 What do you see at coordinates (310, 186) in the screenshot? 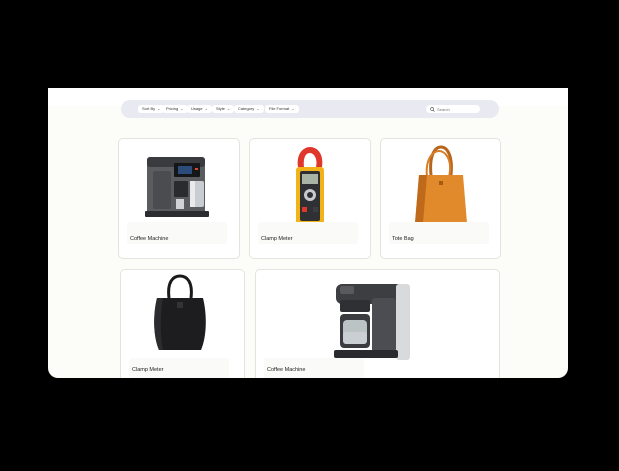
I see `clamp-meter-image` at bounding box center [310, 186].